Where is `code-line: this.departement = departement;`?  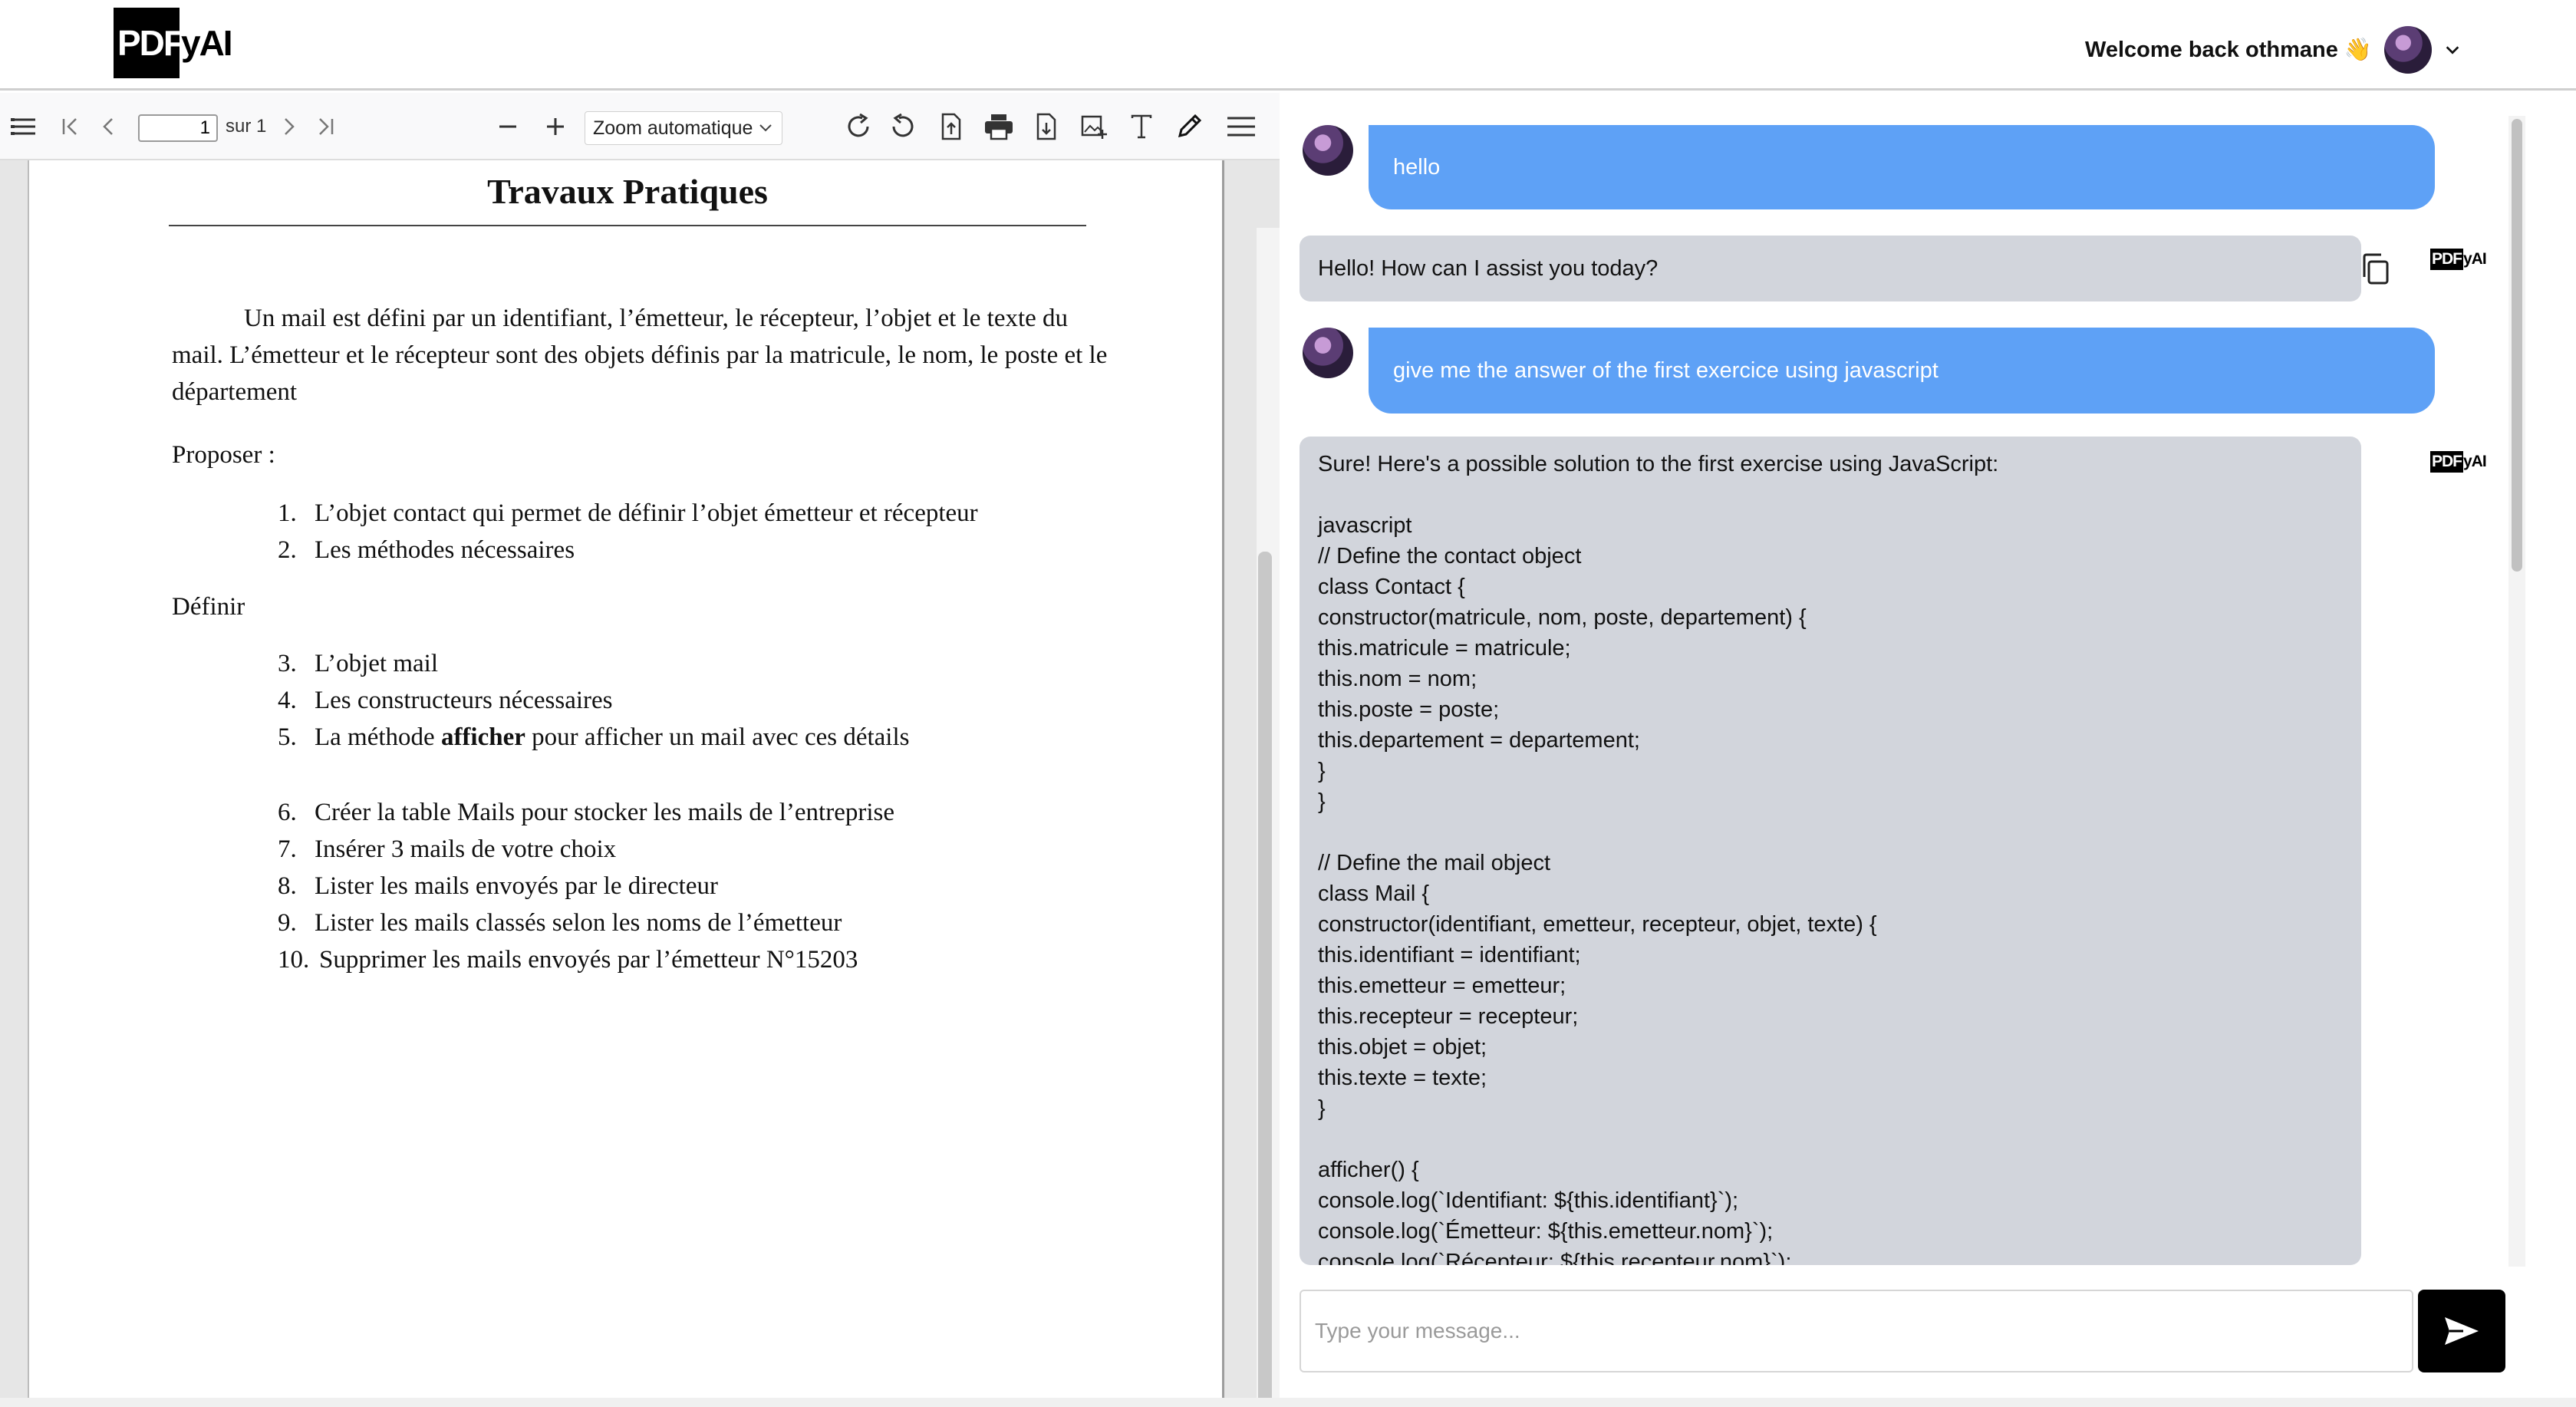
code-line: this.departement = departement; is located at coordinates (1479, 740).